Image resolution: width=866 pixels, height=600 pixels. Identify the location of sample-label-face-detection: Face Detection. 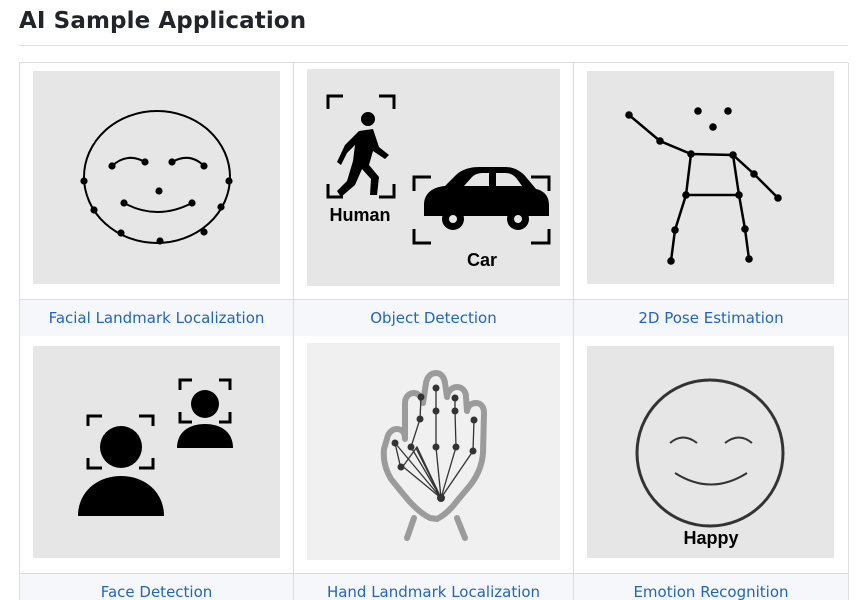
(156, 586).